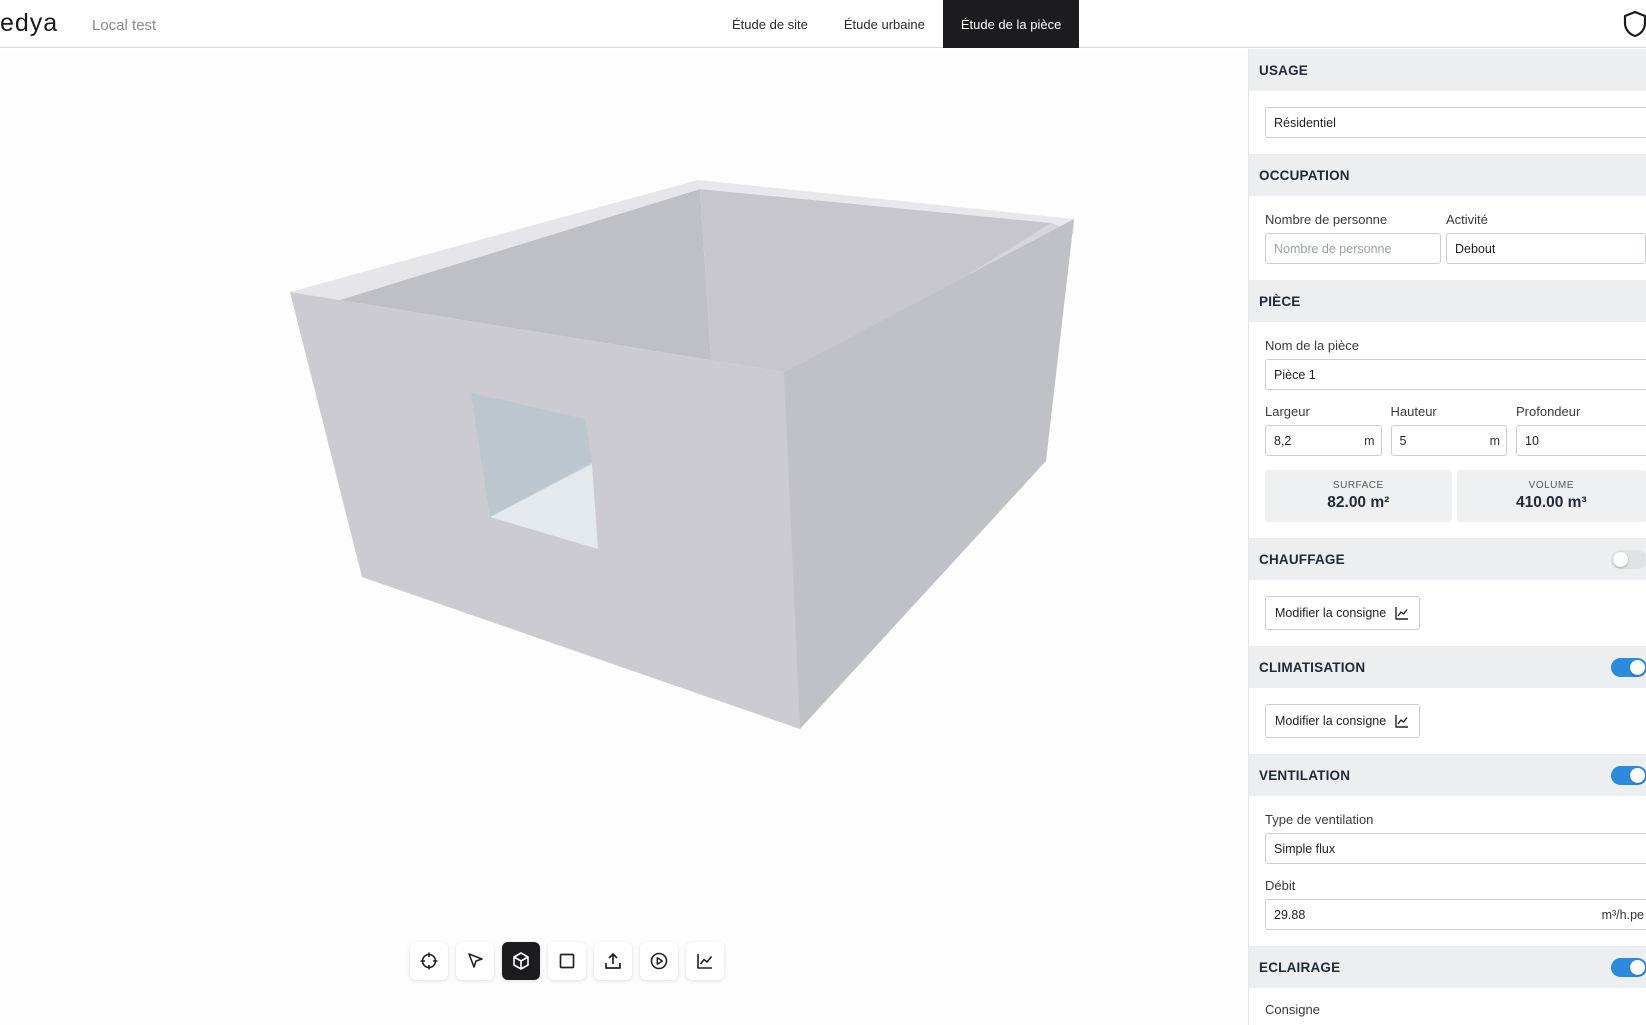 The height and width of the screenshot is (1025, 1646). What do you see at coordinates (1300, 967) in the screenshot?
I see `lighting-title: ECLAIRAGE` at bounding box center [1300, 967].